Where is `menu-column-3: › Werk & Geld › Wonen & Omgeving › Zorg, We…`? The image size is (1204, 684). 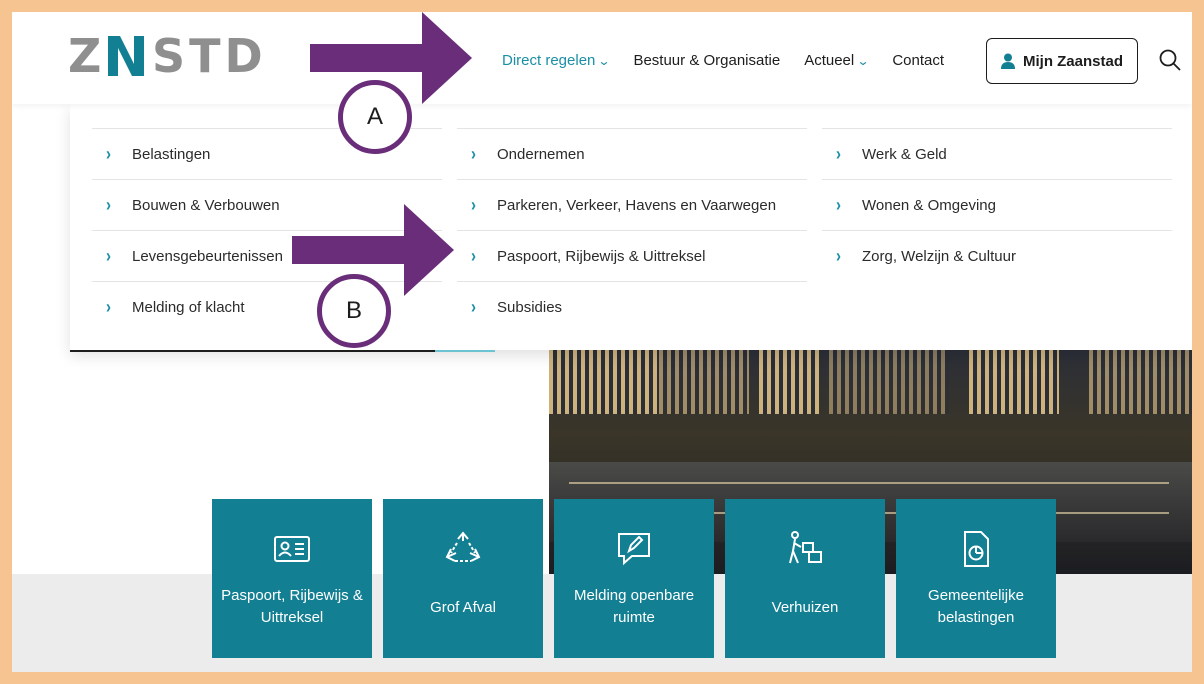 menu-column-3: › Werk & Geld › Wonen & Omgeving › Zorg, We… is located at coordinates (997, 204).